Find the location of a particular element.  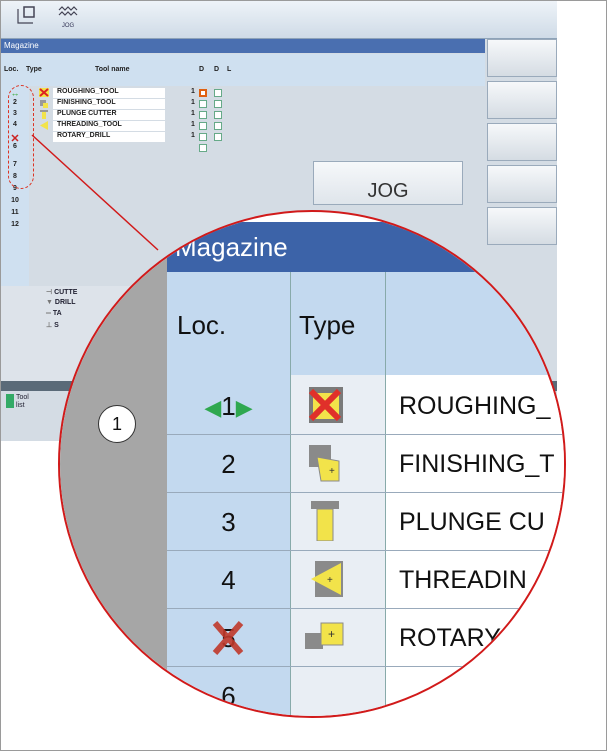

cutter-disabled-icon is located at coordinates (325, 405).